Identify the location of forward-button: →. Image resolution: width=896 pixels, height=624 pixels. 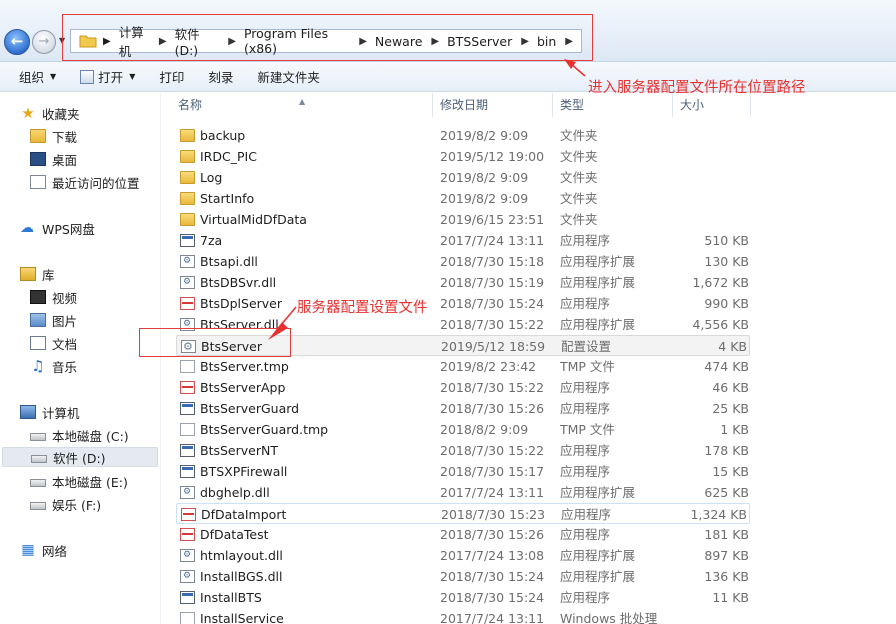
(44, 42).